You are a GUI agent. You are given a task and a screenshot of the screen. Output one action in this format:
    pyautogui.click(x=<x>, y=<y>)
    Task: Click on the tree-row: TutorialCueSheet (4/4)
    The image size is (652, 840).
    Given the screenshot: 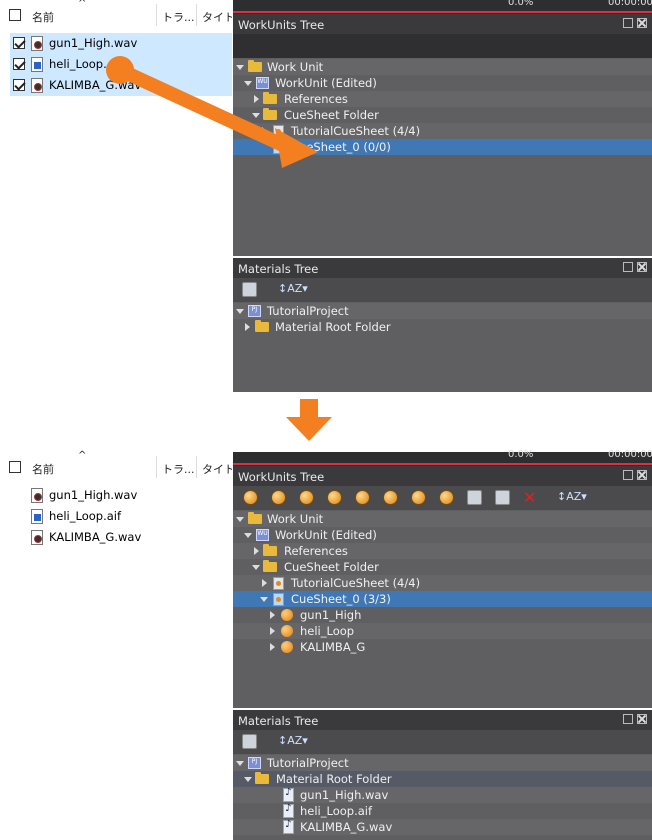 What is the action you would take?
    pyautogui.click(x=442, y=583)
    